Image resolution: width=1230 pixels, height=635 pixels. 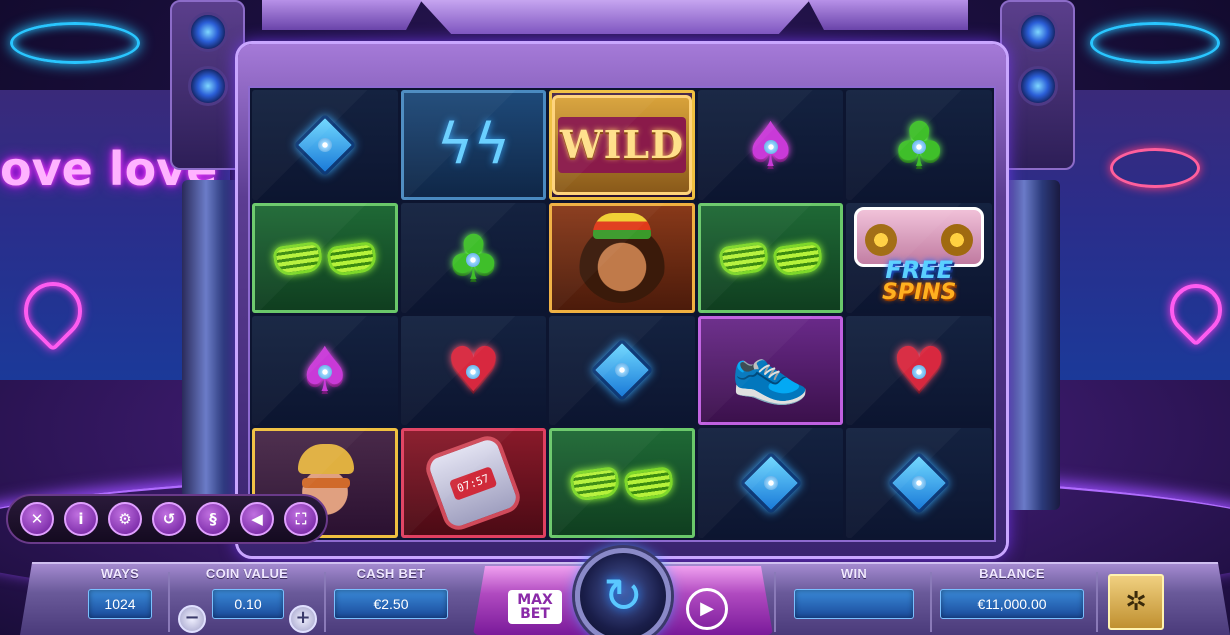 What do you see at coordinates (391, 604) in the screenshot?
I see `cash-bet-value: €2.50` at bounding box center [391, 604].